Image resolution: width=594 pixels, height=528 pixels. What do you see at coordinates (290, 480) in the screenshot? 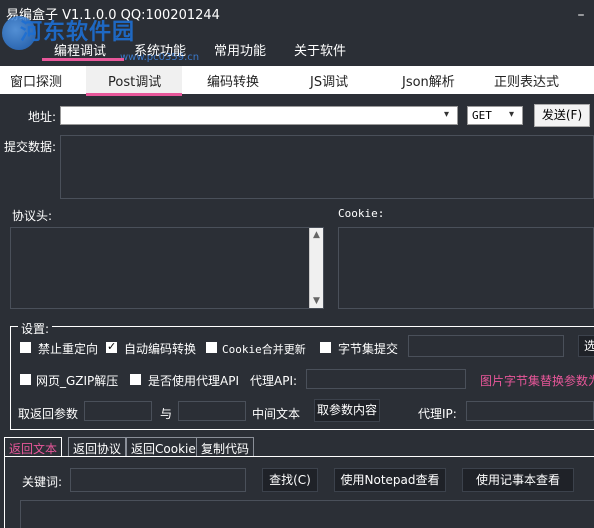
I see `find-button: 查找(C)` at bounding box center [290, 480].